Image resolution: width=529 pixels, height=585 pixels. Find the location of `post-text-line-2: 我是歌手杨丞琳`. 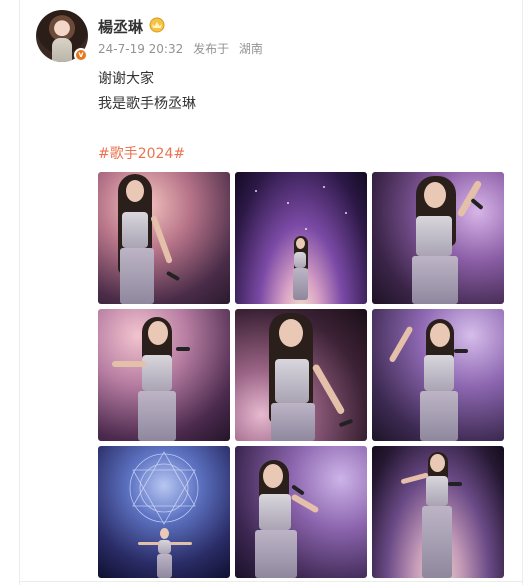

post-text-line-2: 我是歌手杨丞琳 is located at coordinates (147, 104).